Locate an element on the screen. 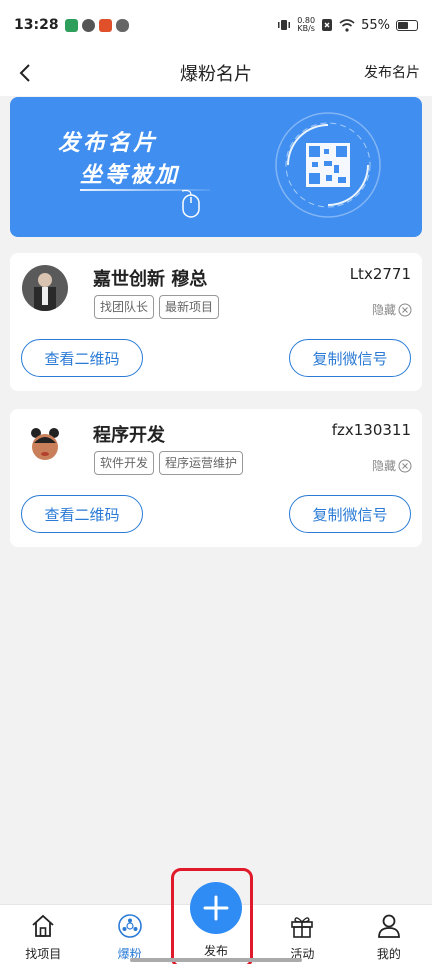 Image resolution: width=432 pixels, height=964 pixels. tag: 程序运营维护 is located at coordinates (201, 463).